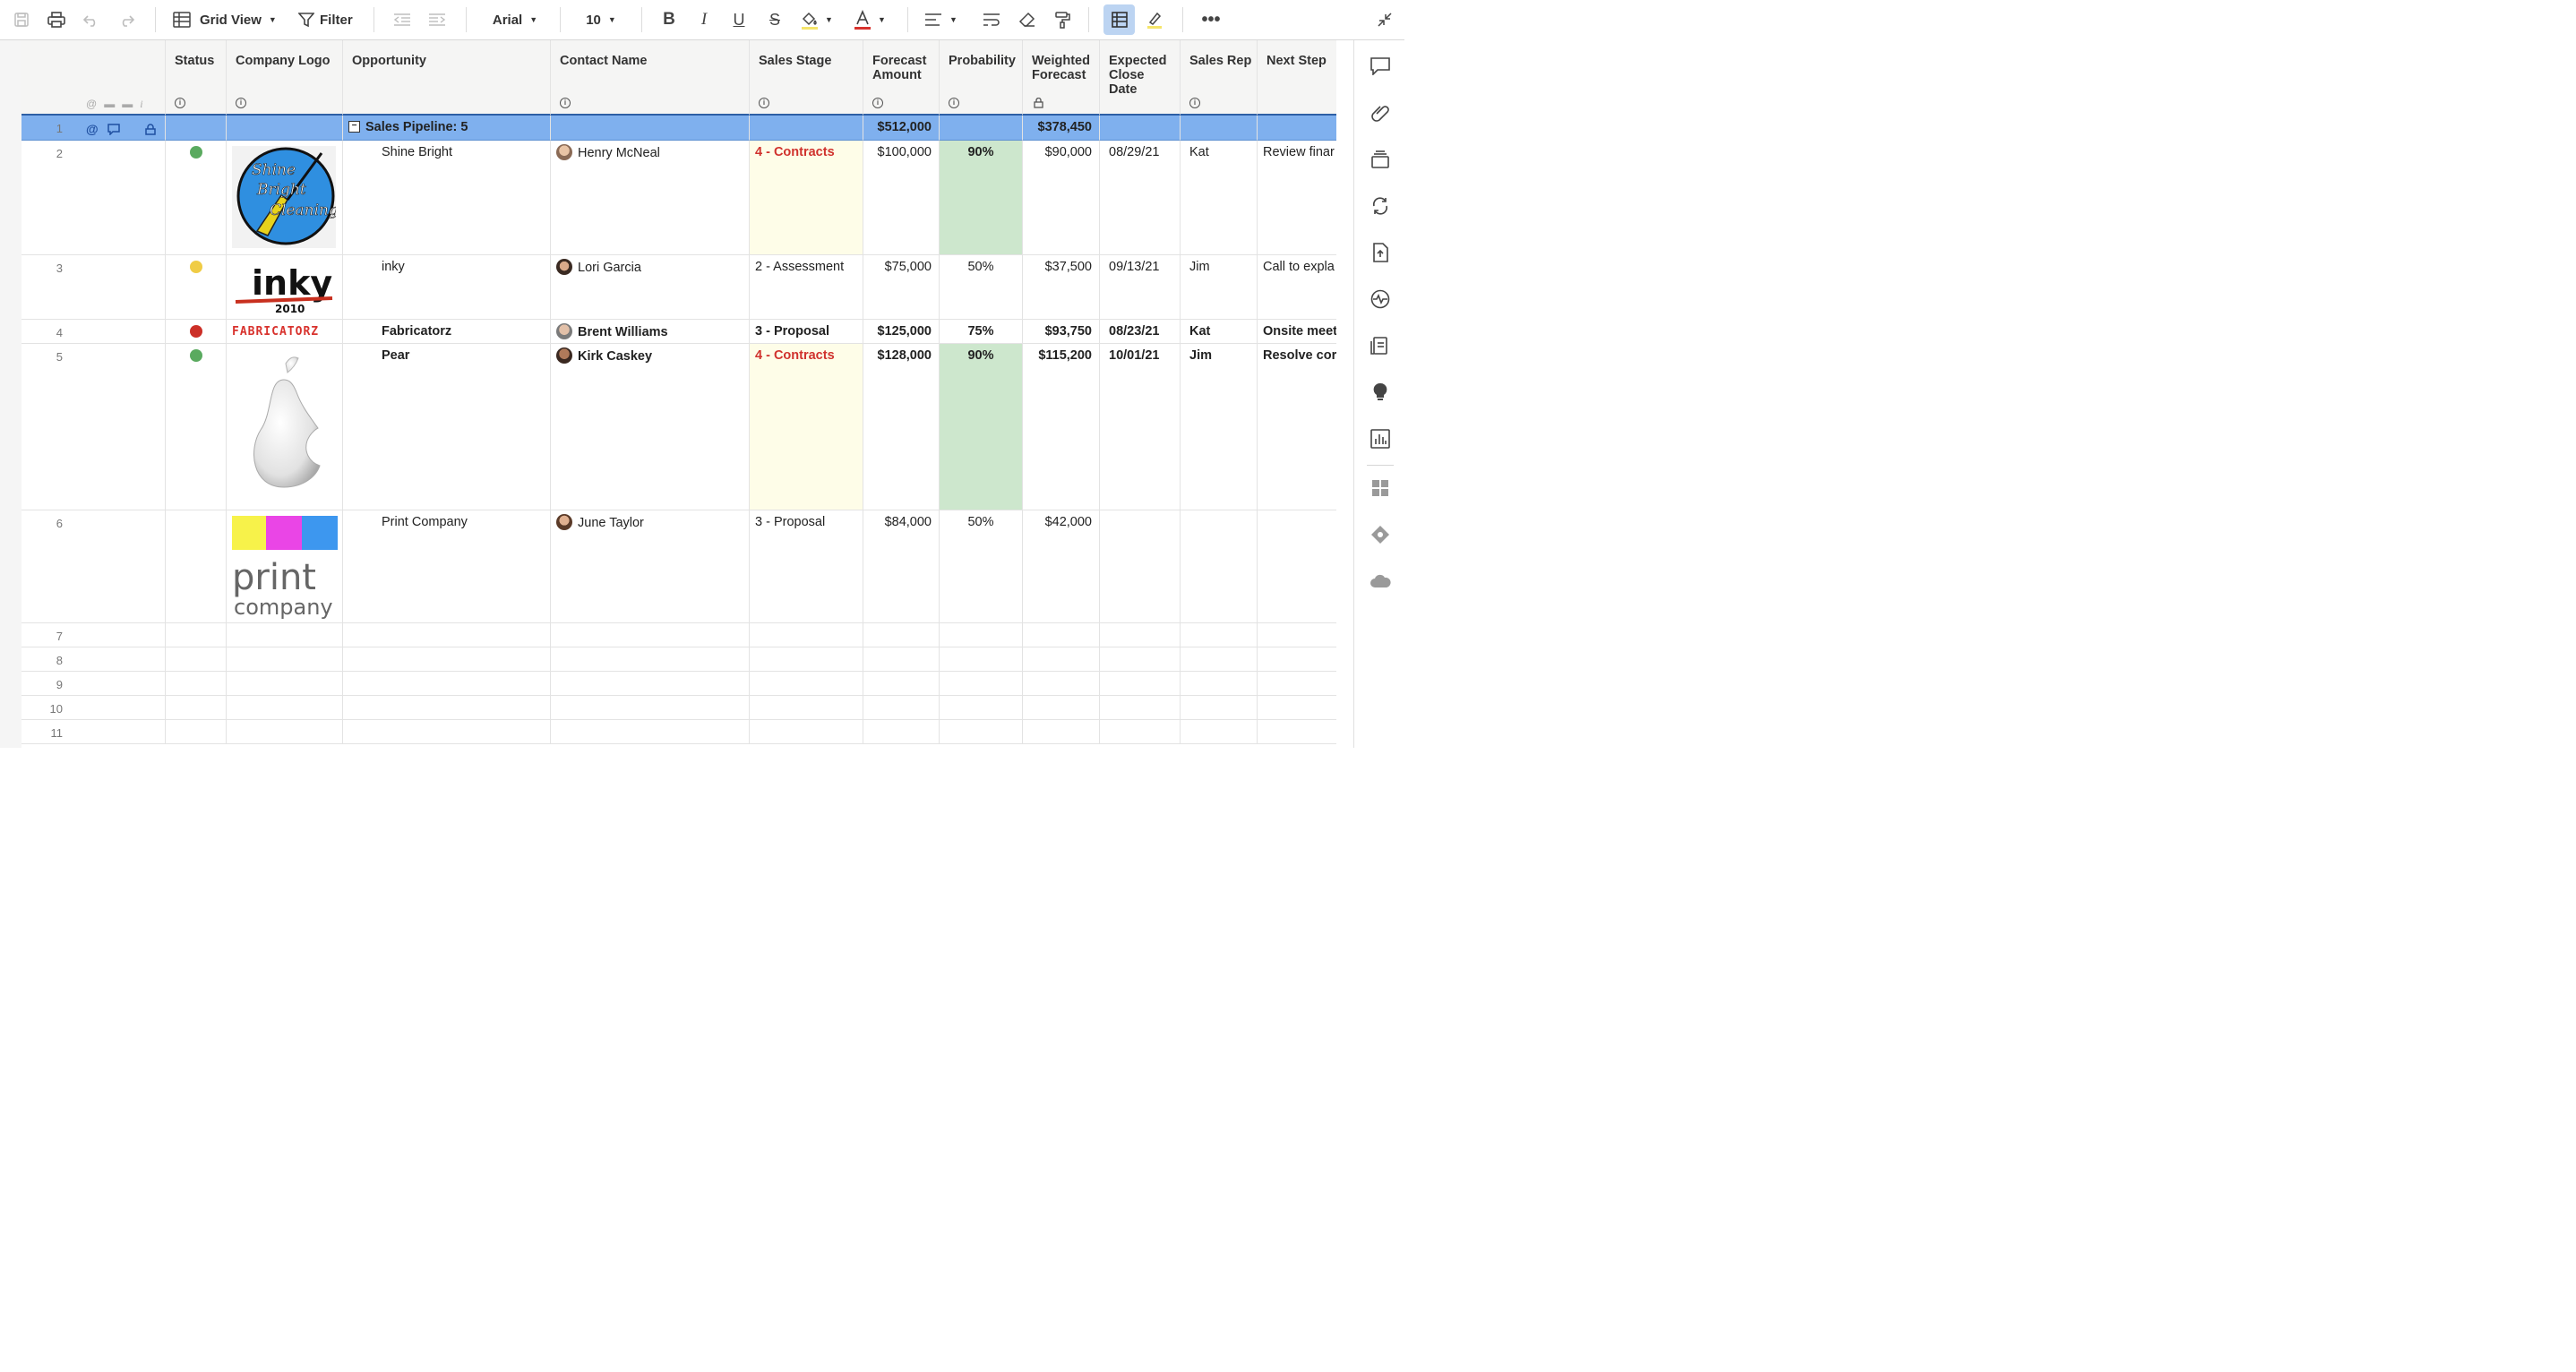  I want to click on font-family-select: Arial ▼, so click(515, 19).